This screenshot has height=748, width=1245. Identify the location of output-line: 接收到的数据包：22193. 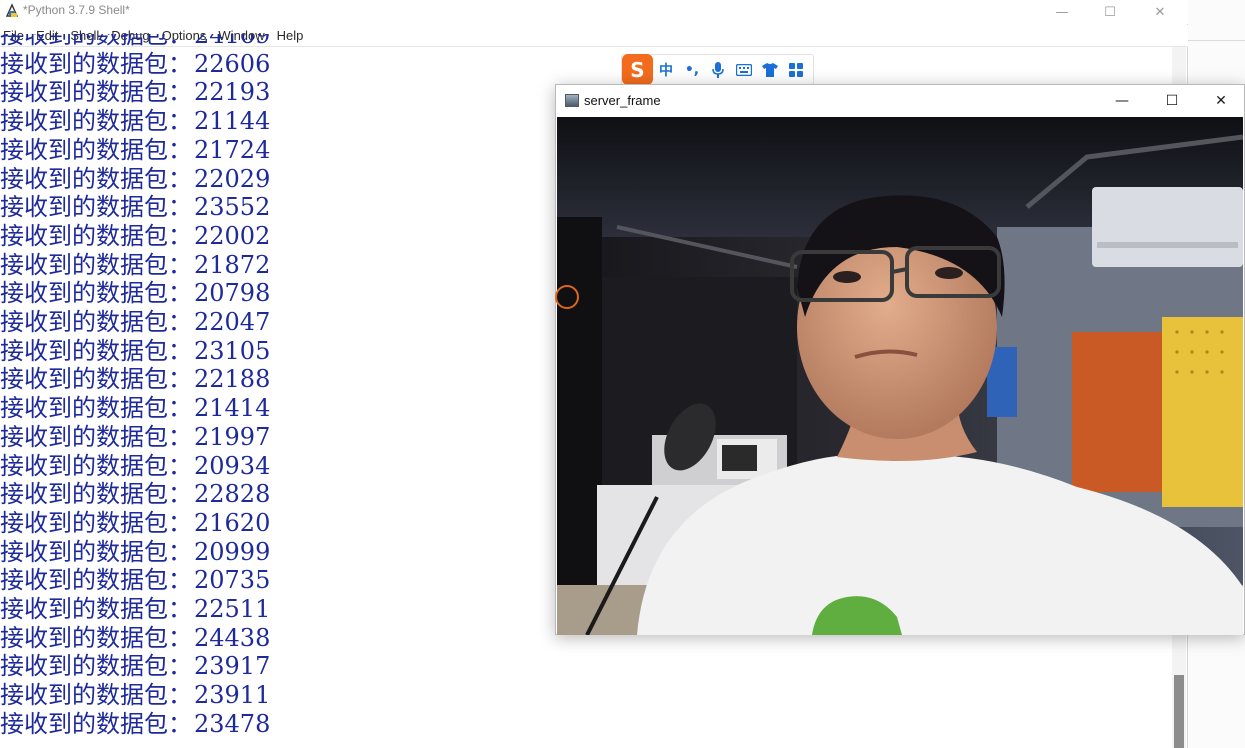
(135, 92).